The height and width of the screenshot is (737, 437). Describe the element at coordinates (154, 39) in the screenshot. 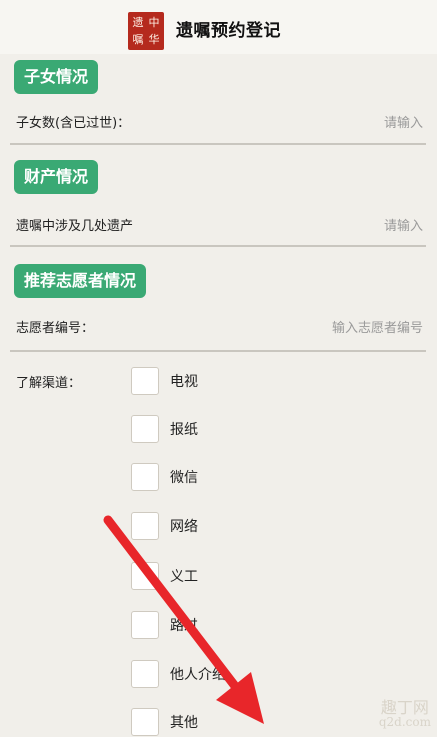

I see `logo-char: 华` at that location.